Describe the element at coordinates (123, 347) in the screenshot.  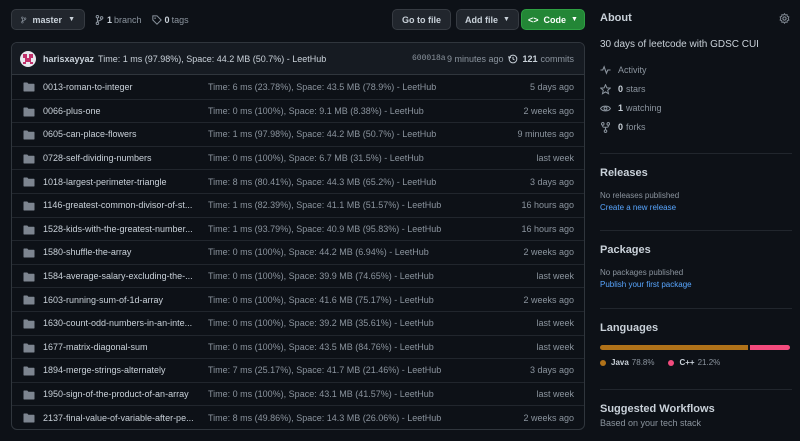
I see `file-name: 1677-matrix-diagonal-sum` at that location.